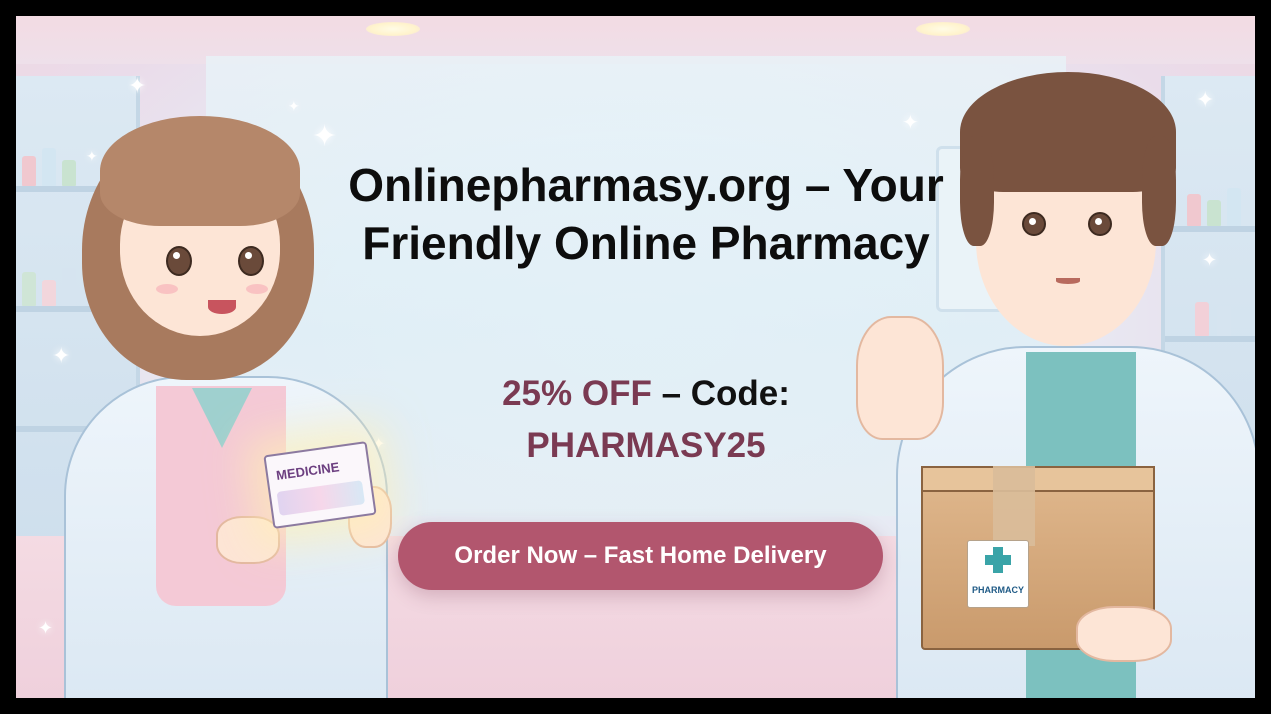 This screenshot has height=714, width=1271. What do you see at coordinates (720, 393) in the screenshot?
I see `code-label: – Code:` at bounding box center [720, 393].